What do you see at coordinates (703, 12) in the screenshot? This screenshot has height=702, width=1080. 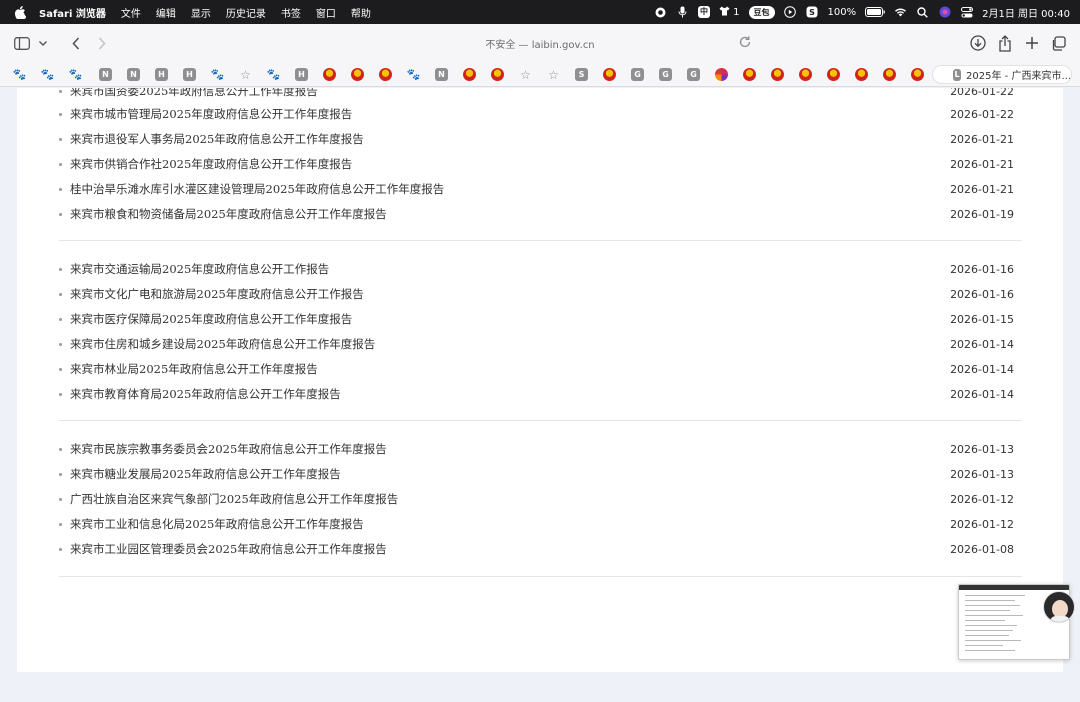 I see `input-method-indicator: 中` at bounding box center [703, 12].